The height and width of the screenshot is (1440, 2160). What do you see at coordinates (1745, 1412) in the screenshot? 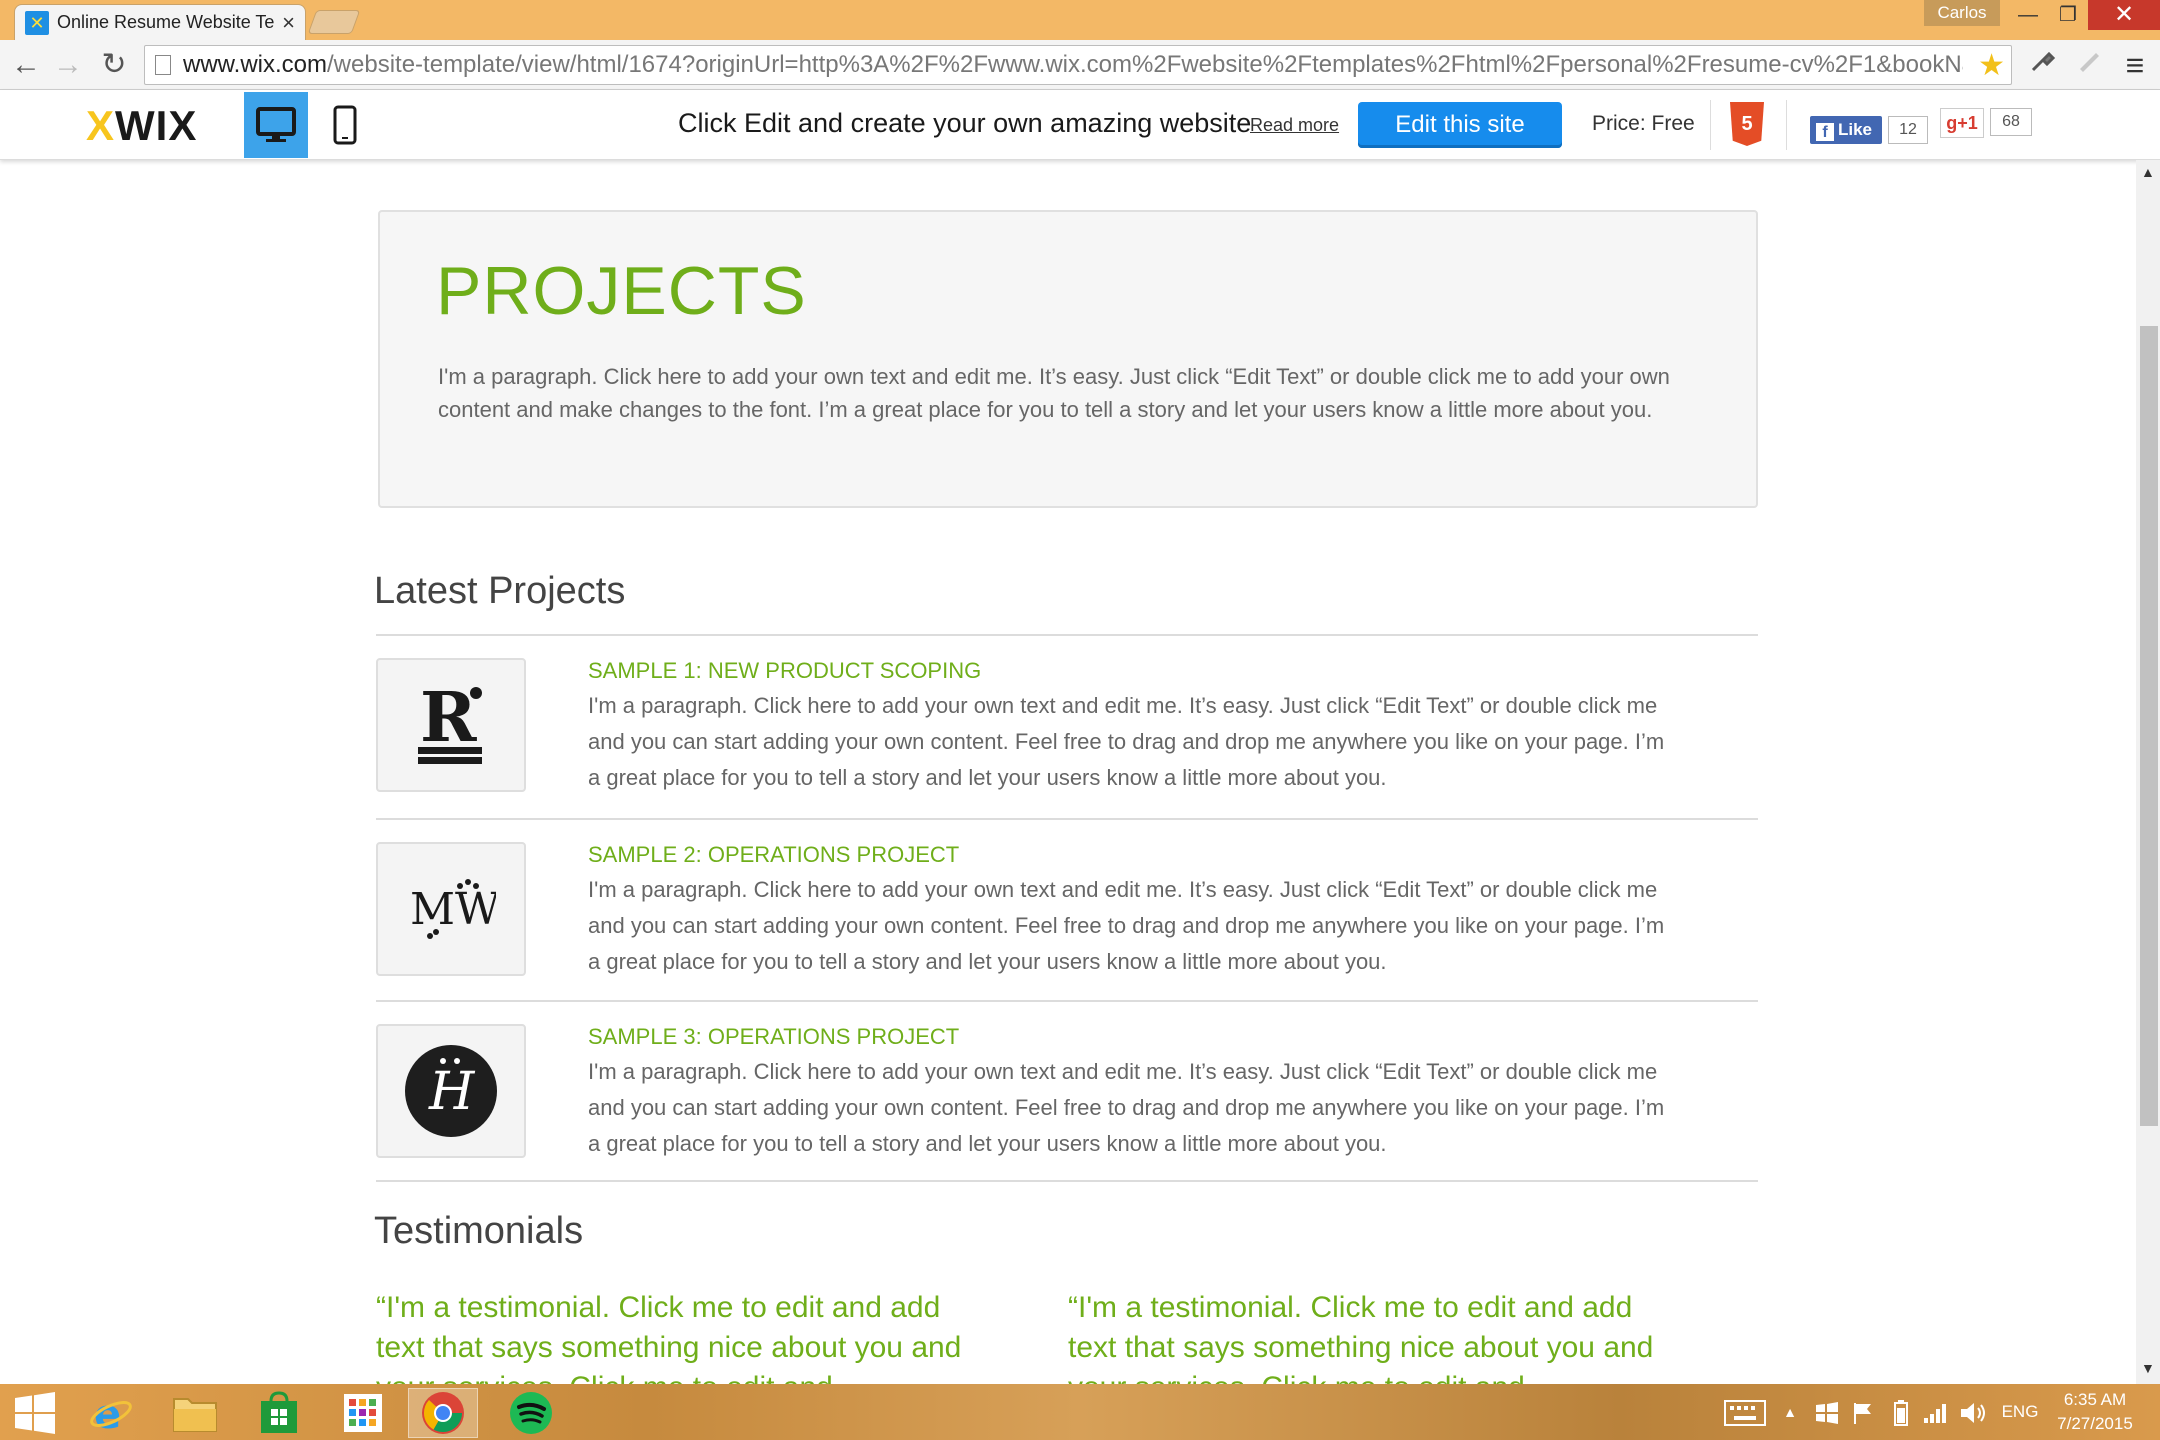
I see `keyboard-icon` at bounding box center [1745, 1412].